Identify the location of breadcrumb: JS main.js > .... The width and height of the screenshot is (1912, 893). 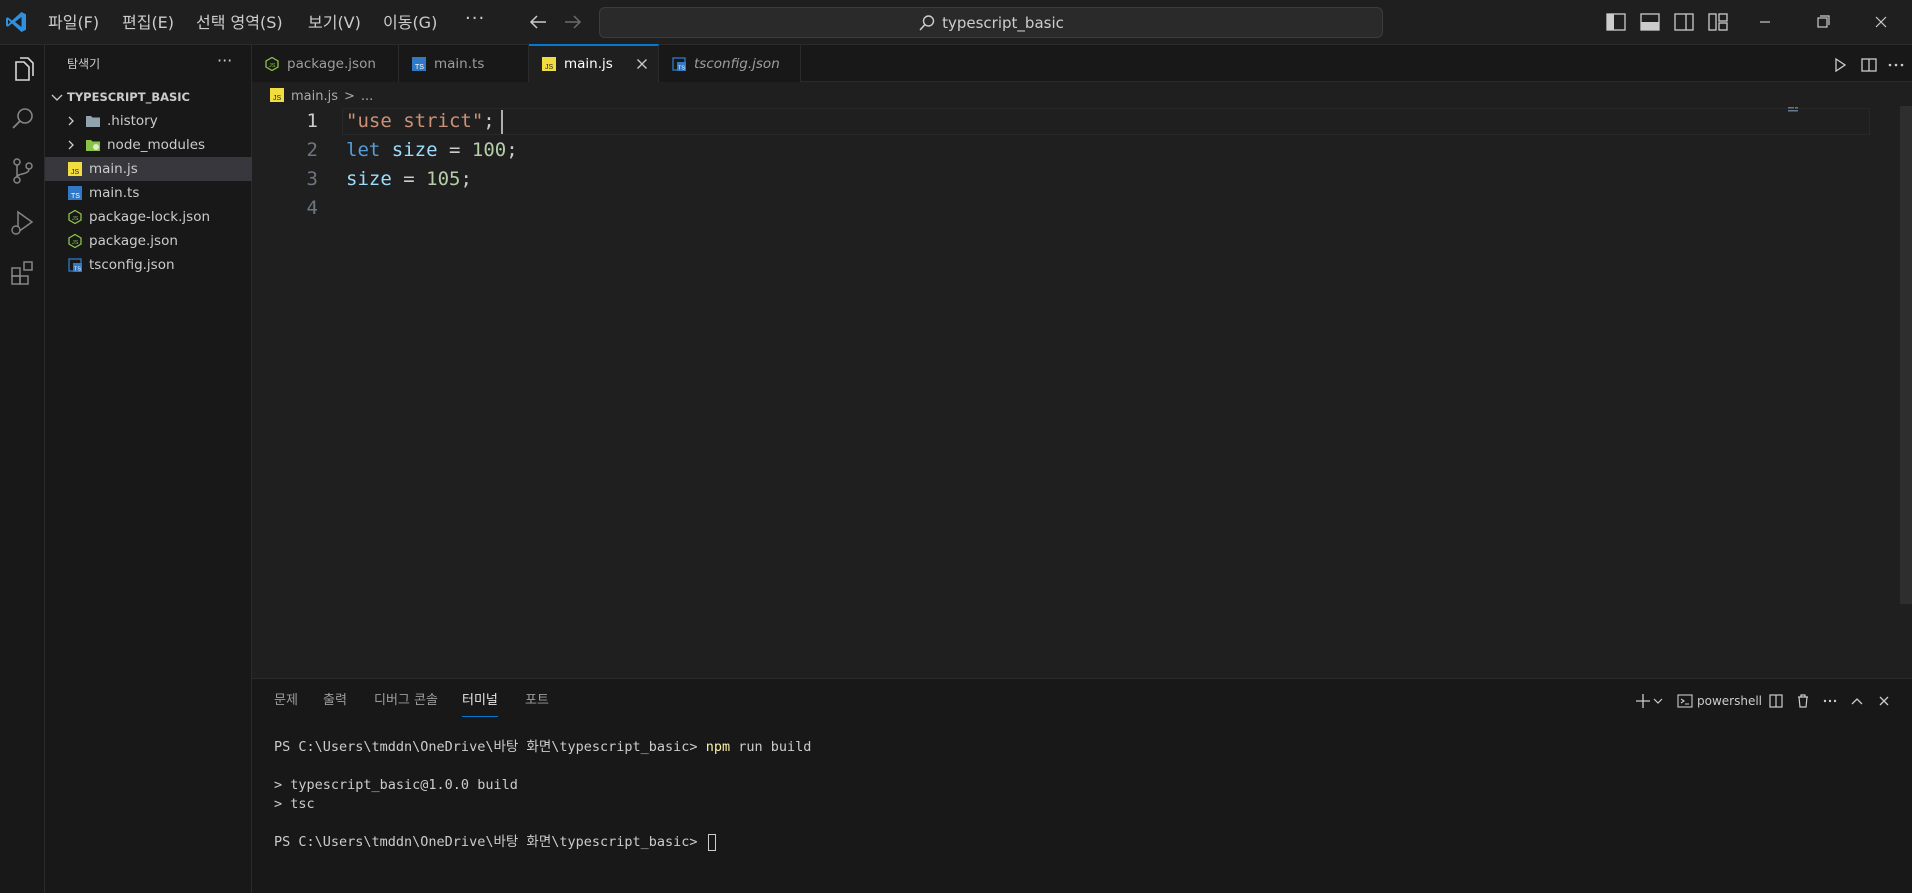
(321, 96).